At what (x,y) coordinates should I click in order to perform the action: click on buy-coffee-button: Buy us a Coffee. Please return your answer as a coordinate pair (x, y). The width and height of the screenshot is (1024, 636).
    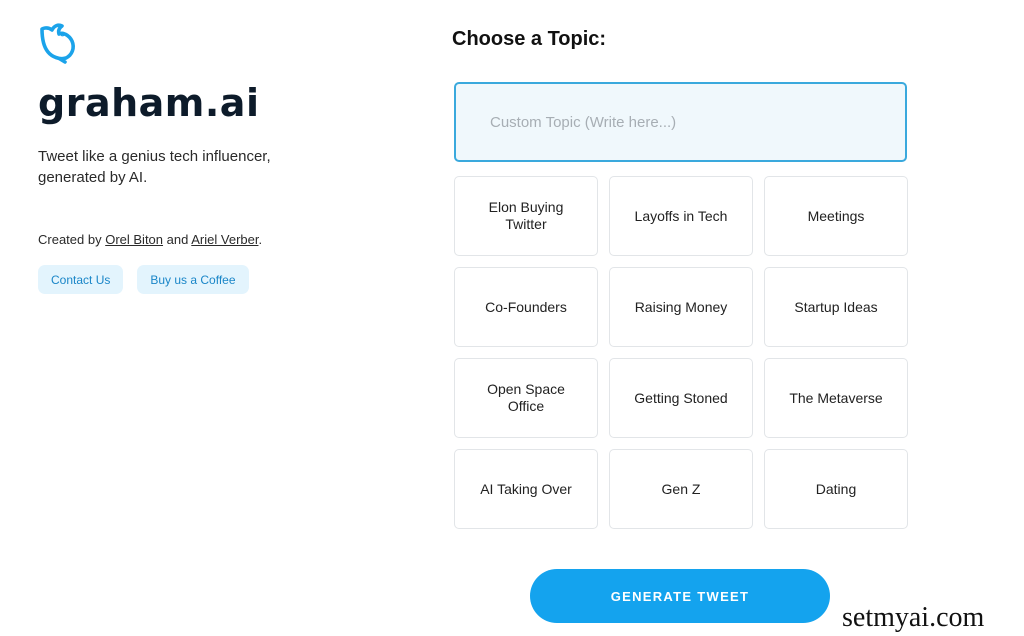
    Looking at the image, I should click on (193, 279).